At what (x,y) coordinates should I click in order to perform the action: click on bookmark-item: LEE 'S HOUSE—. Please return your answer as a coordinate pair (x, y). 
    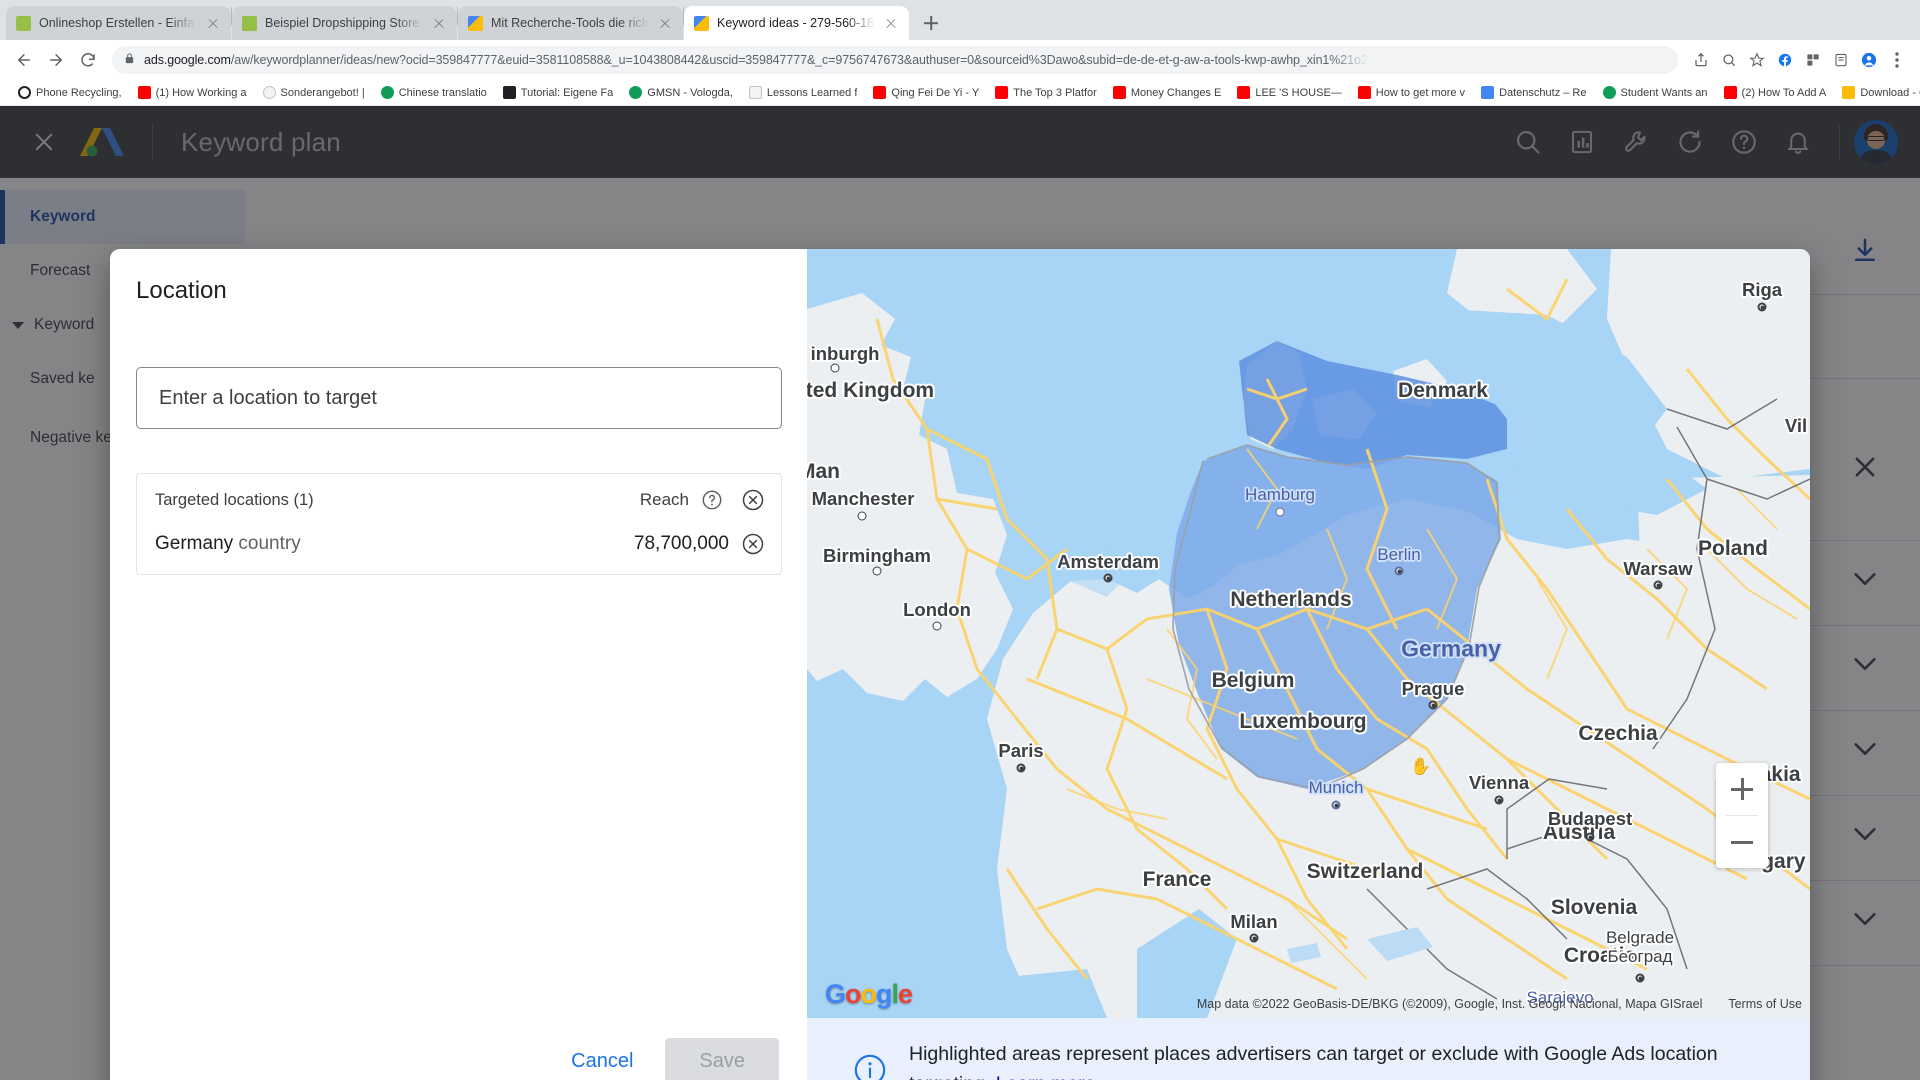
    Looking at the image, I should click on (1289, 93).